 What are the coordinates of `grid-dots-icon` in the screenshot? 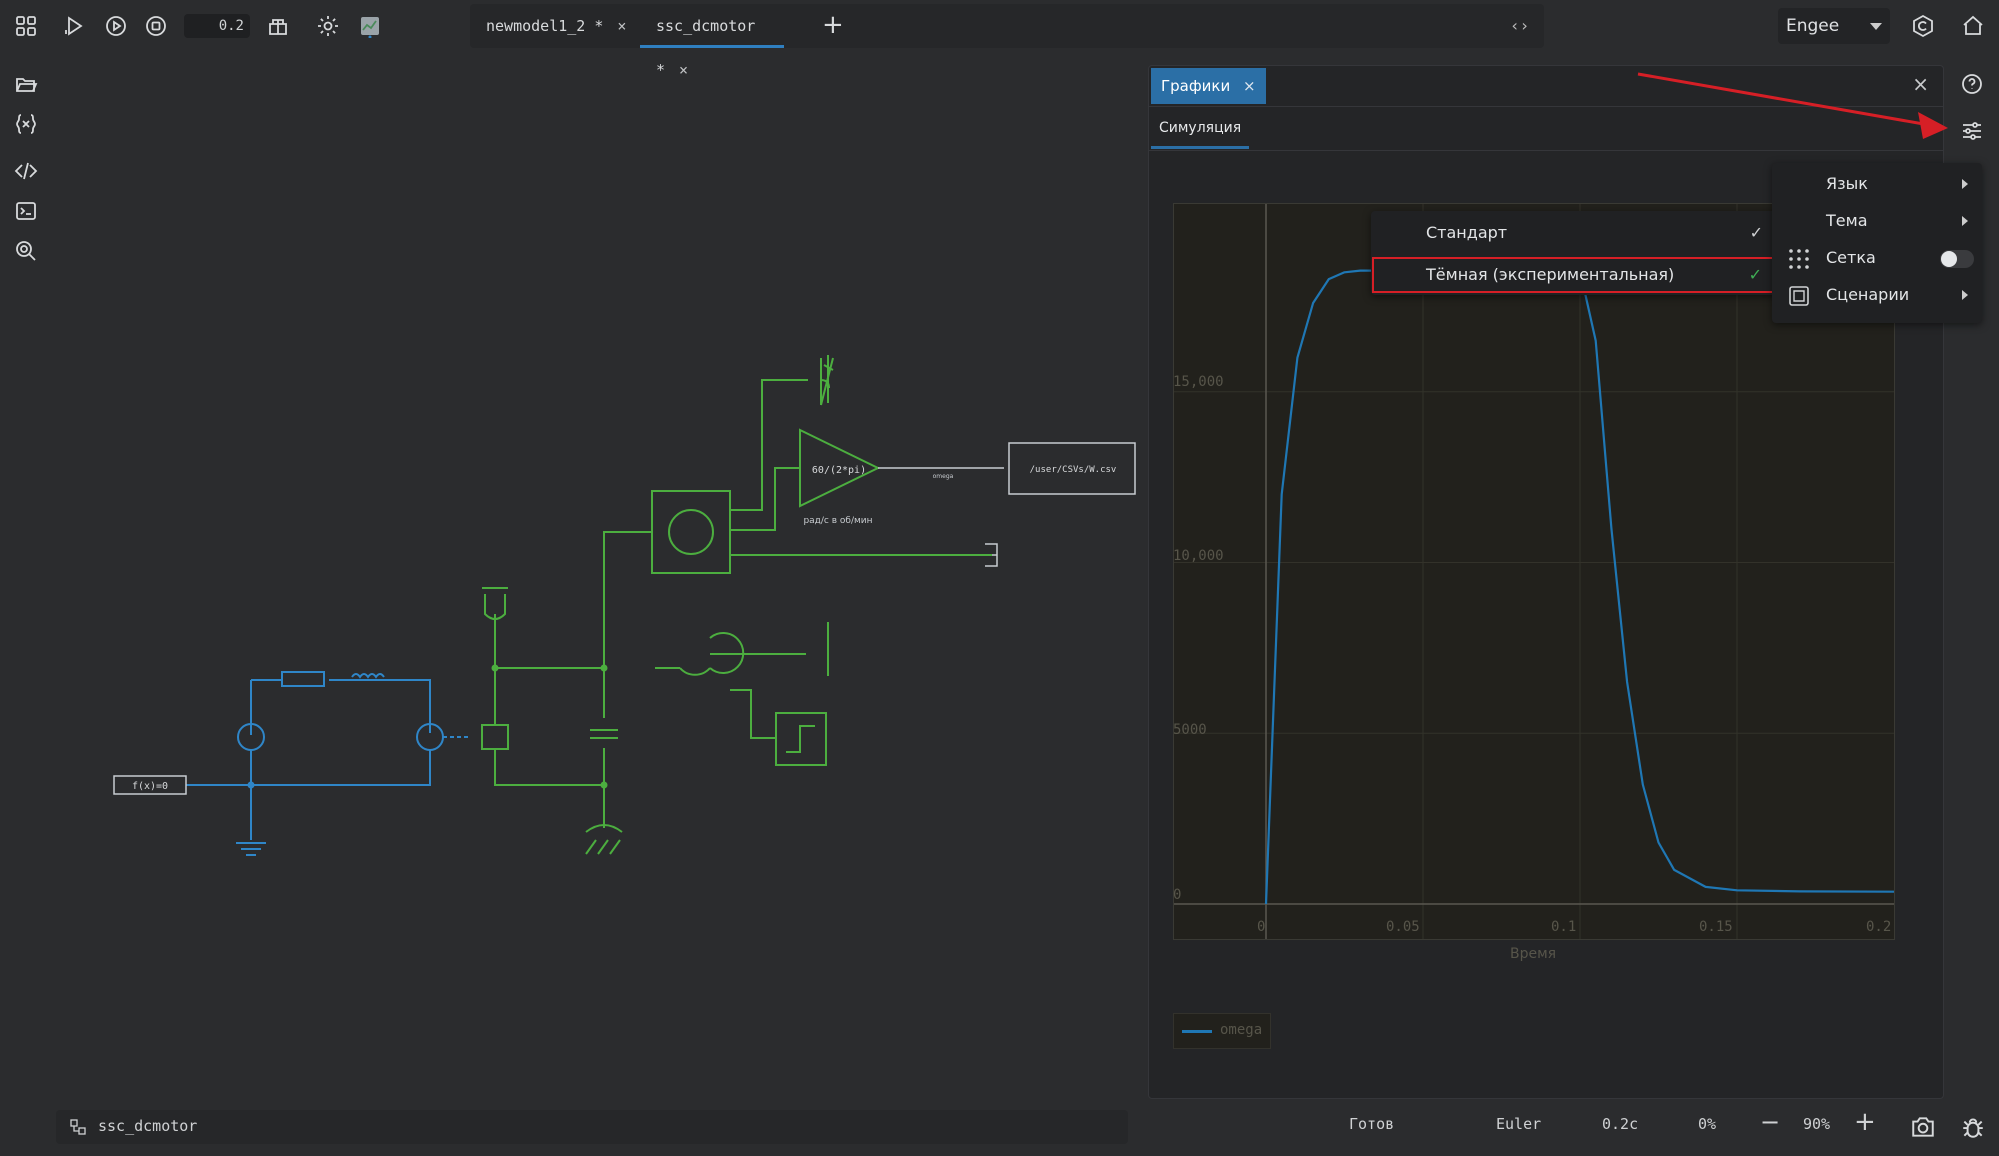 It's located at (1799, 259).